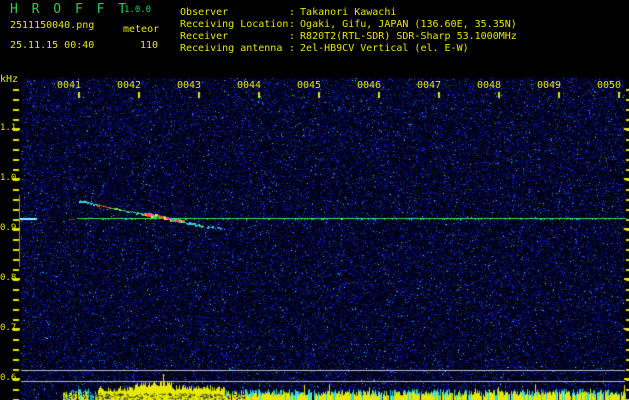 This screenshot has height=400, width=629. Describe the element at coordinates (204, 36) in the screenshot. I see `info-label: Receiver` at that location.